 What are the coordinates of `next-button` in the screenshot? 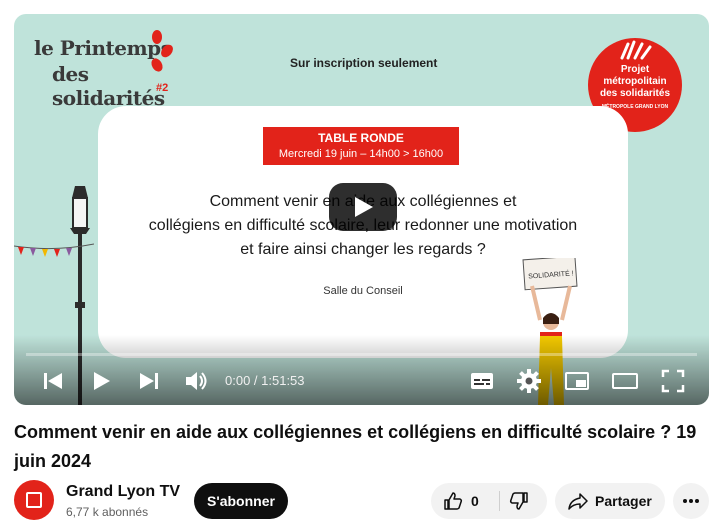 It's located at (149, 381).